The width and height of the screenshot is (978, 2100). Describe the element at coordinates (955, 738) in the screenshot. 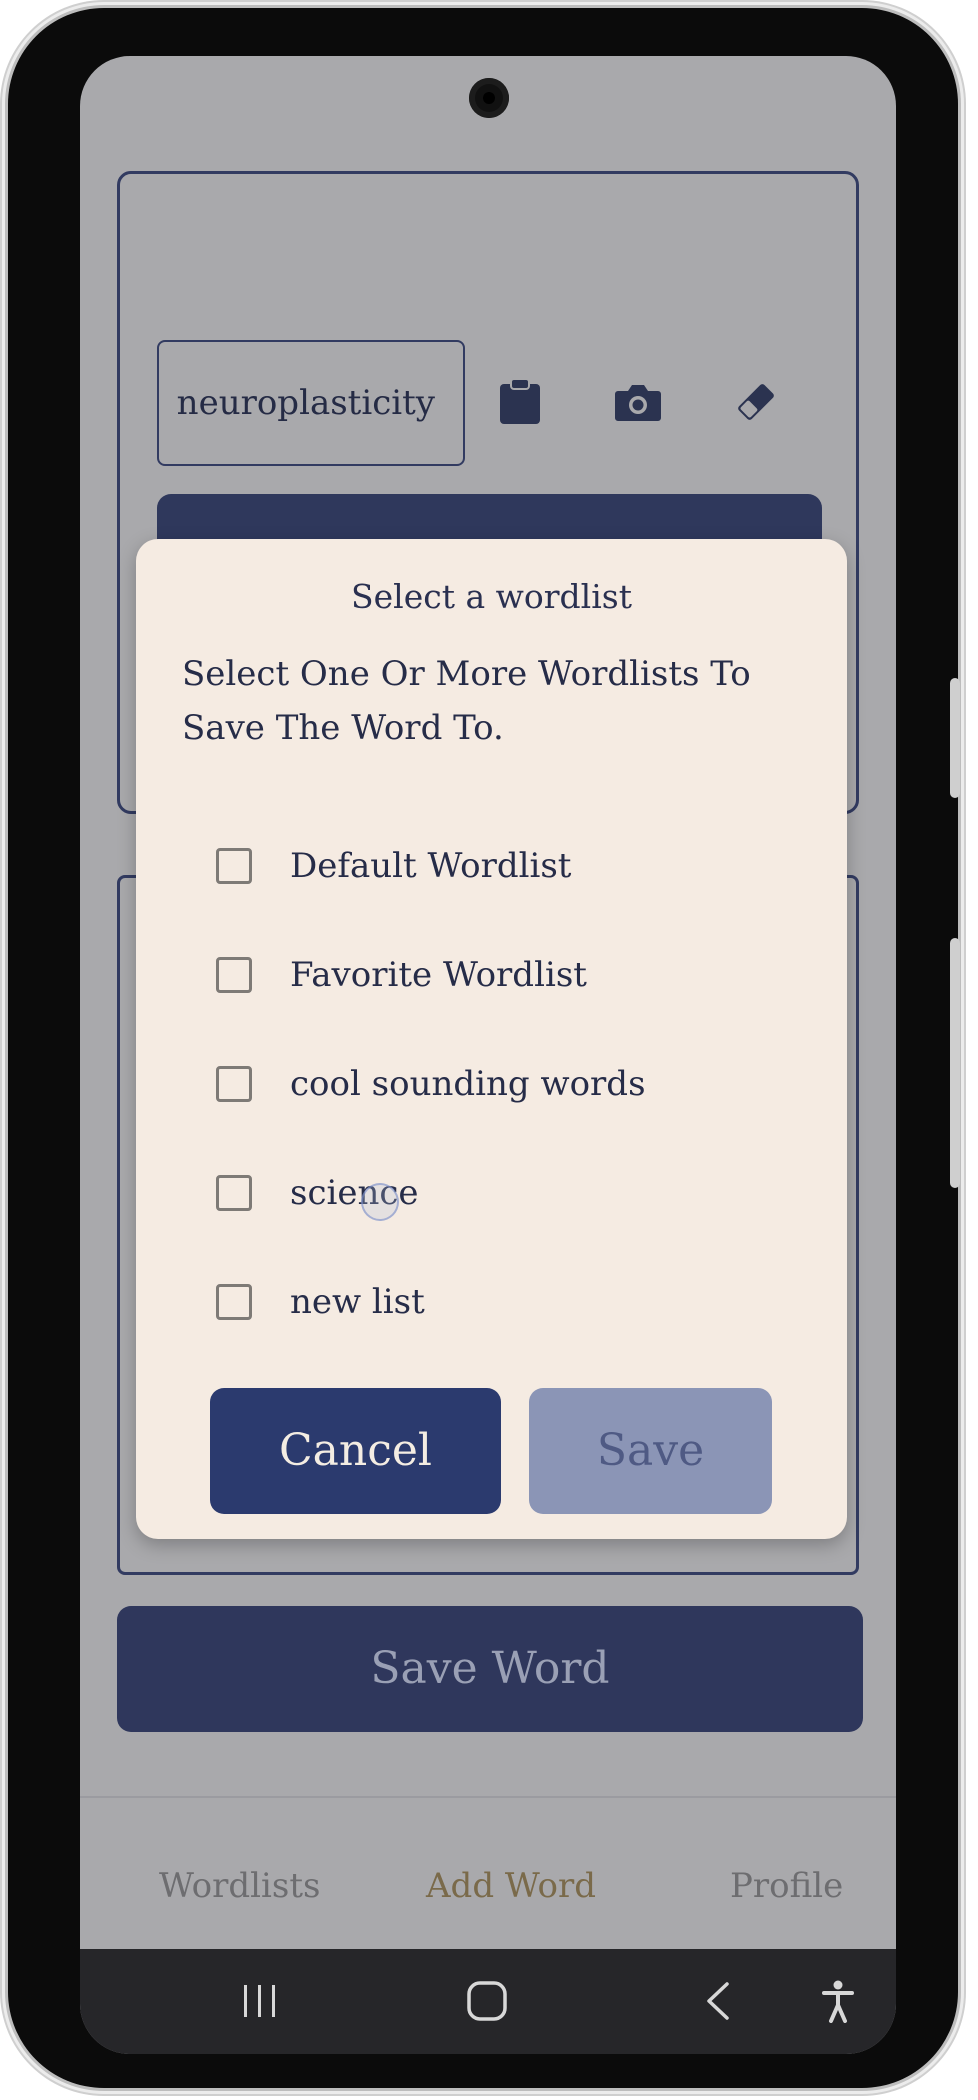

I see `volume-button` at that location.